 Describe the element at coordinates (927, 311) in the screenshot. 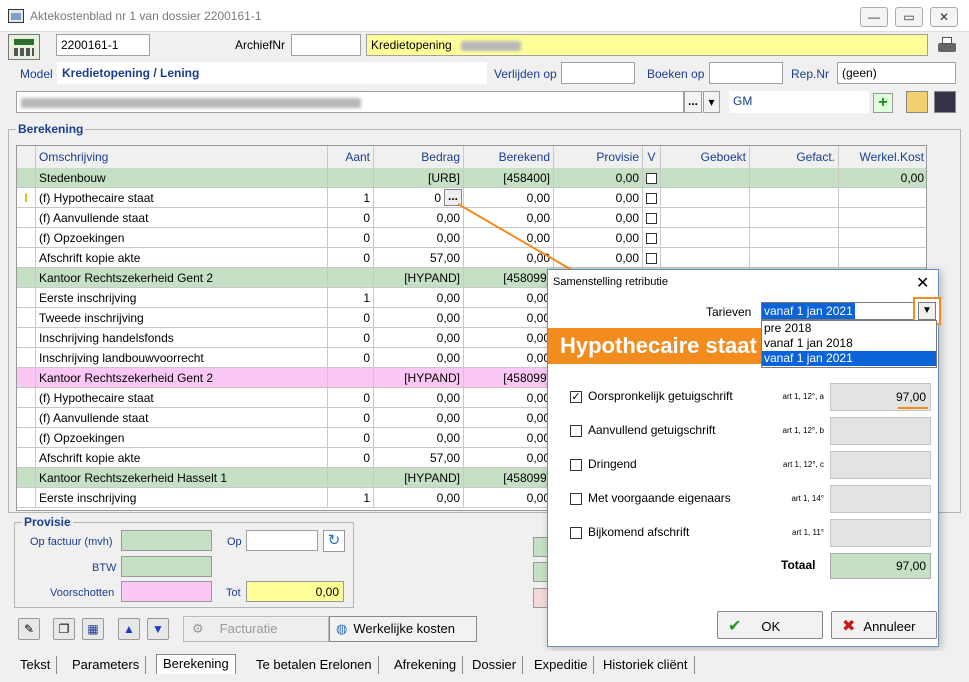

I see `tarieven-dropdown-button: ▼` at that location.